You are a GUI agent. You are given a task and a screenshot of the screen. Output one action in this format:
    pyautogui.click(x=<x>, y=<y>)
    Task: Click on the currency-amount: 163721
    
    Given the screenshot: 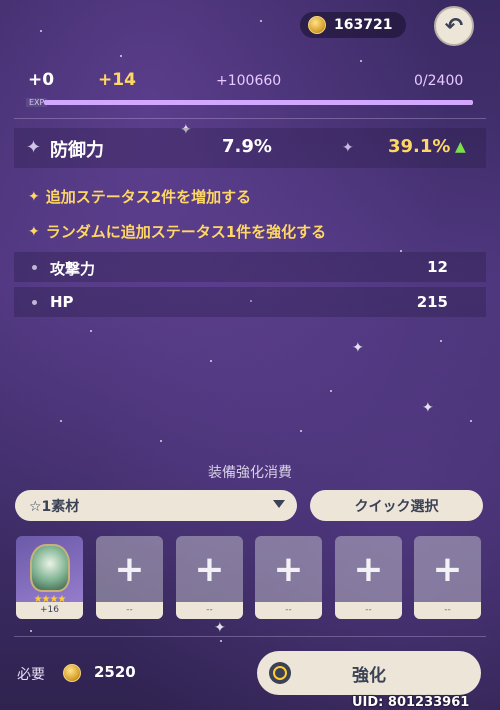 What is the action you would take?
    pyautogui.click(x=363, y=25)
    